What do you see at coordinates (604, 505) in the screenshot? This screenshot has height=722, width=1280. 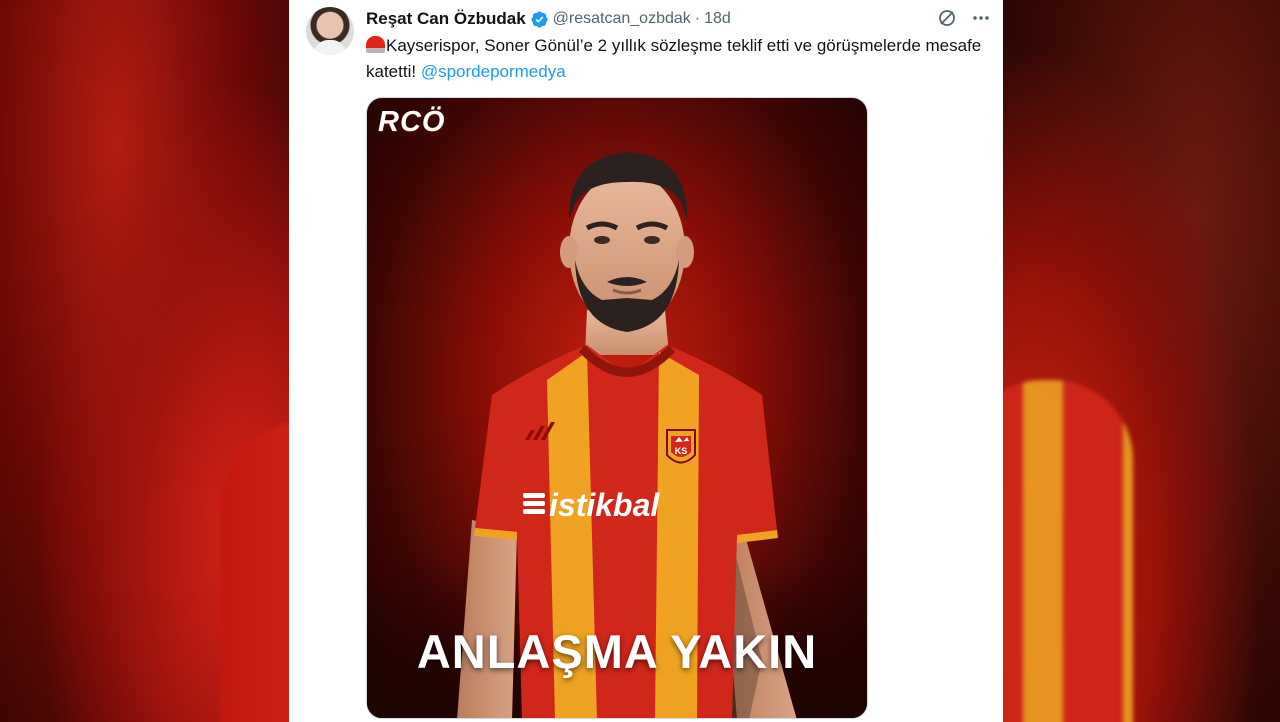 I see `sponsor-text: istikbal` at bounding box center [604, 505].